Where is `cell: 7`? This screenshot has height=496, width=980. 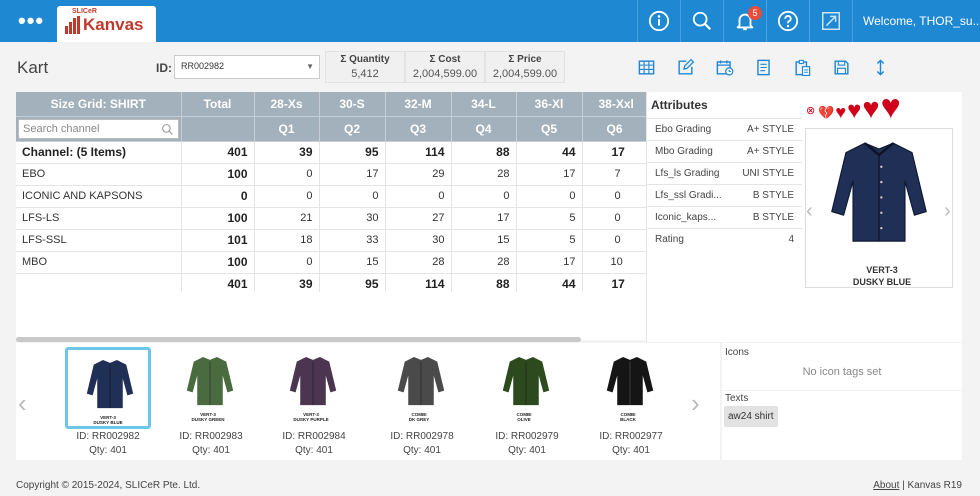
cell: 7 is located at coordinates (614, 174).